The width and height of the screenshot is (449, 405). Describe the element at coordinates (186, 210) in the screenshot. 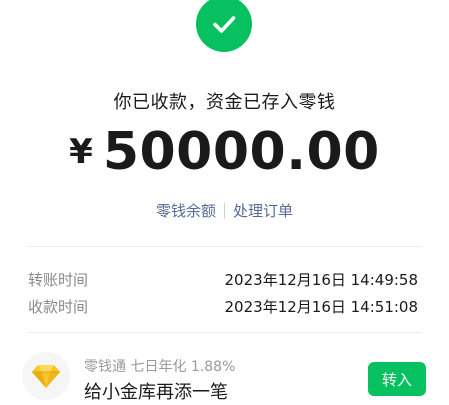

I see `balance-link: 零钱余额` at that location.